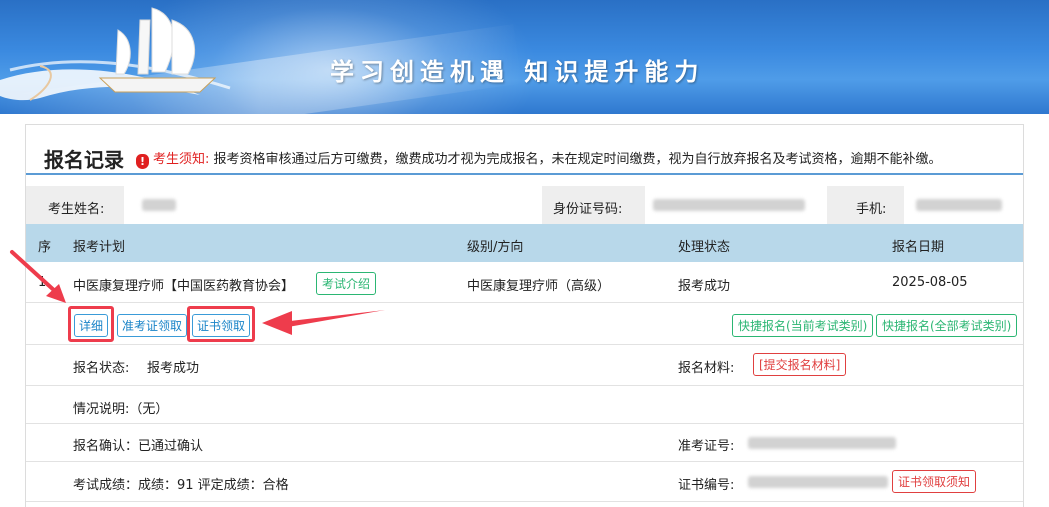 This screenshot has height=507, width=1049. I want to click on banner-slogan: 学习创造机遇 知识提升能力, so click(517, 71).